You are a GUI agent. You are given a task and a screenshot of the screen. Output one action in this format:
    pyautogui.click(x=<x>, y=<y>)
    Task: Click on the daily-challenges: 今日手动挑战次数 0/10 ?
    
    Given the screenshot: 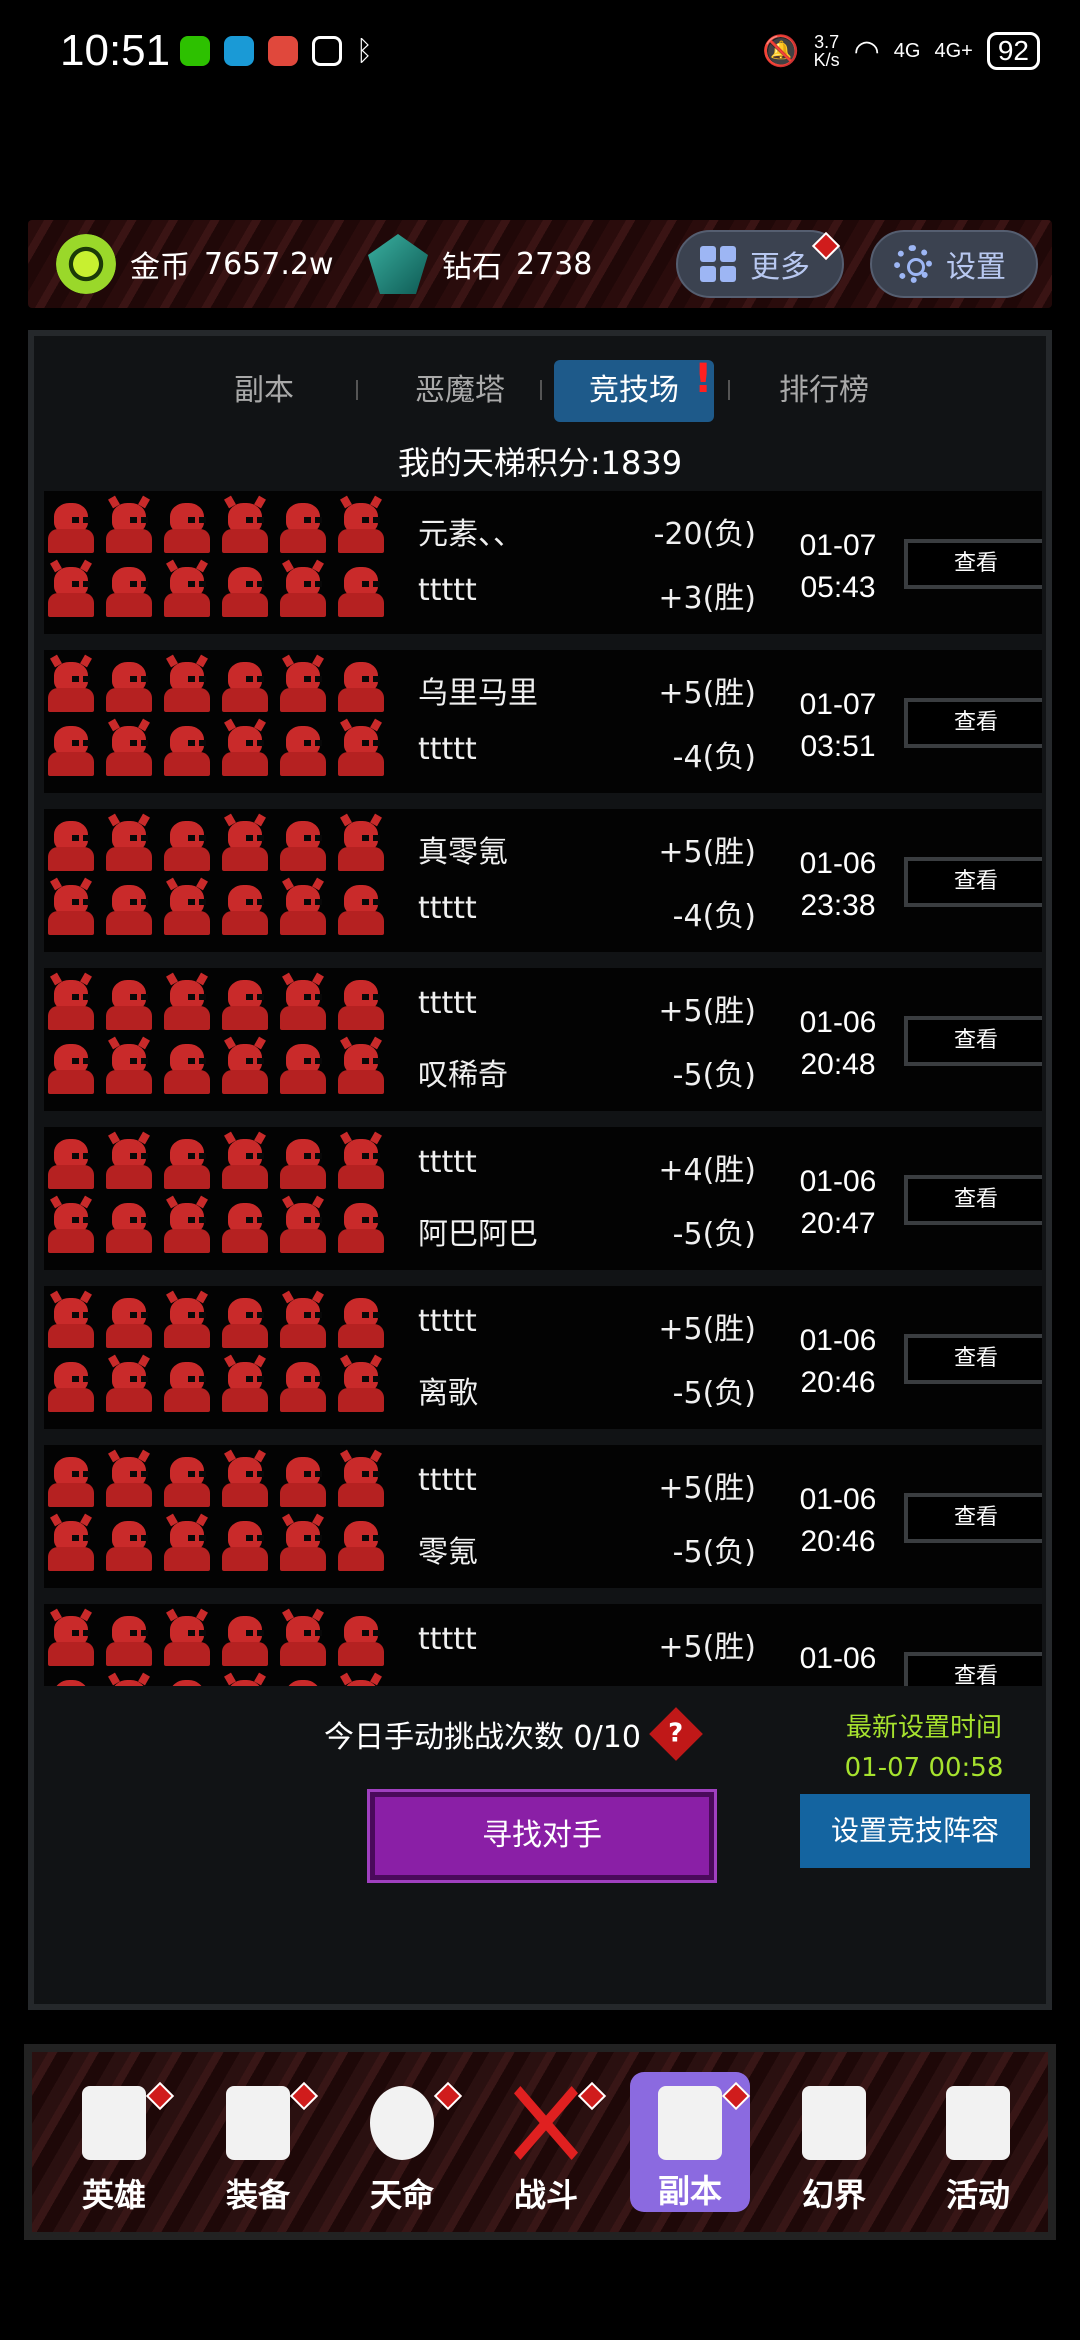 What is the action you would take?
    pyautogui.click(x=513, y=1734)
    